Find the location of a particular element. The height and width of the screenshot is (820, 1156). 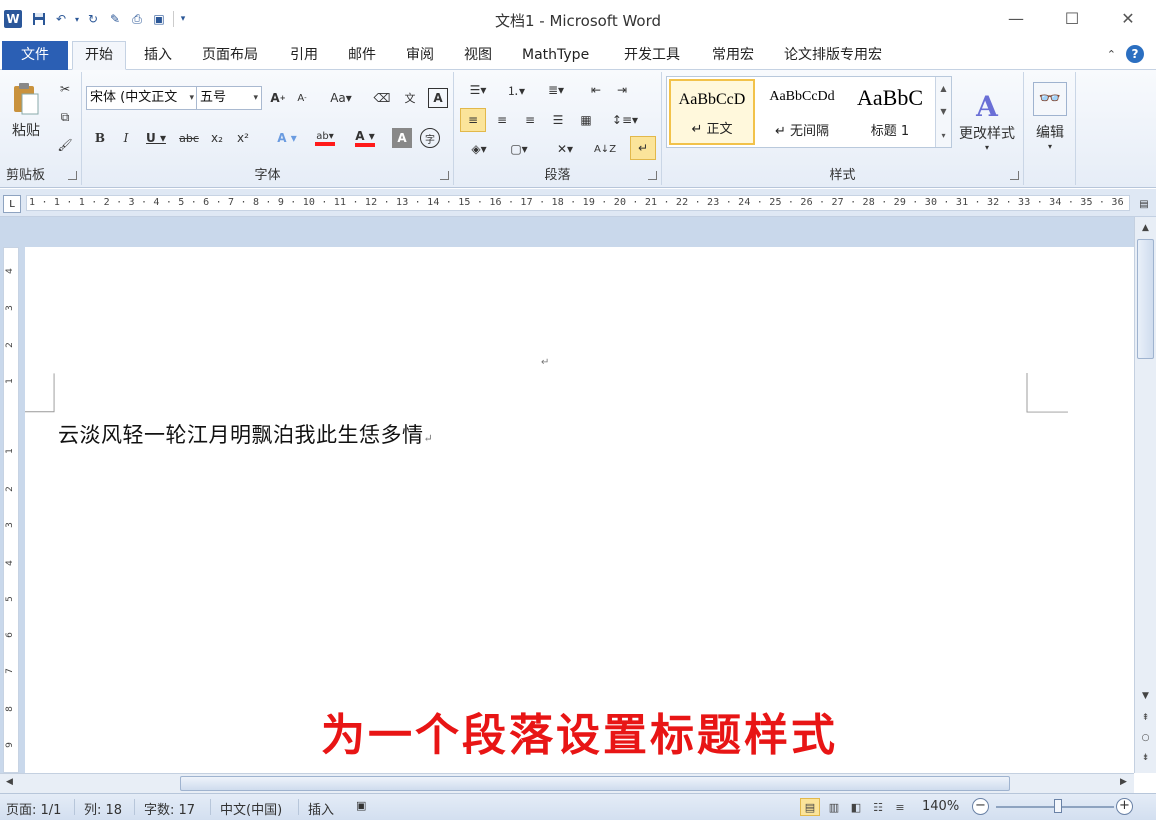

gallery-more-icon: ▾ is located at coordinates (943, 135).